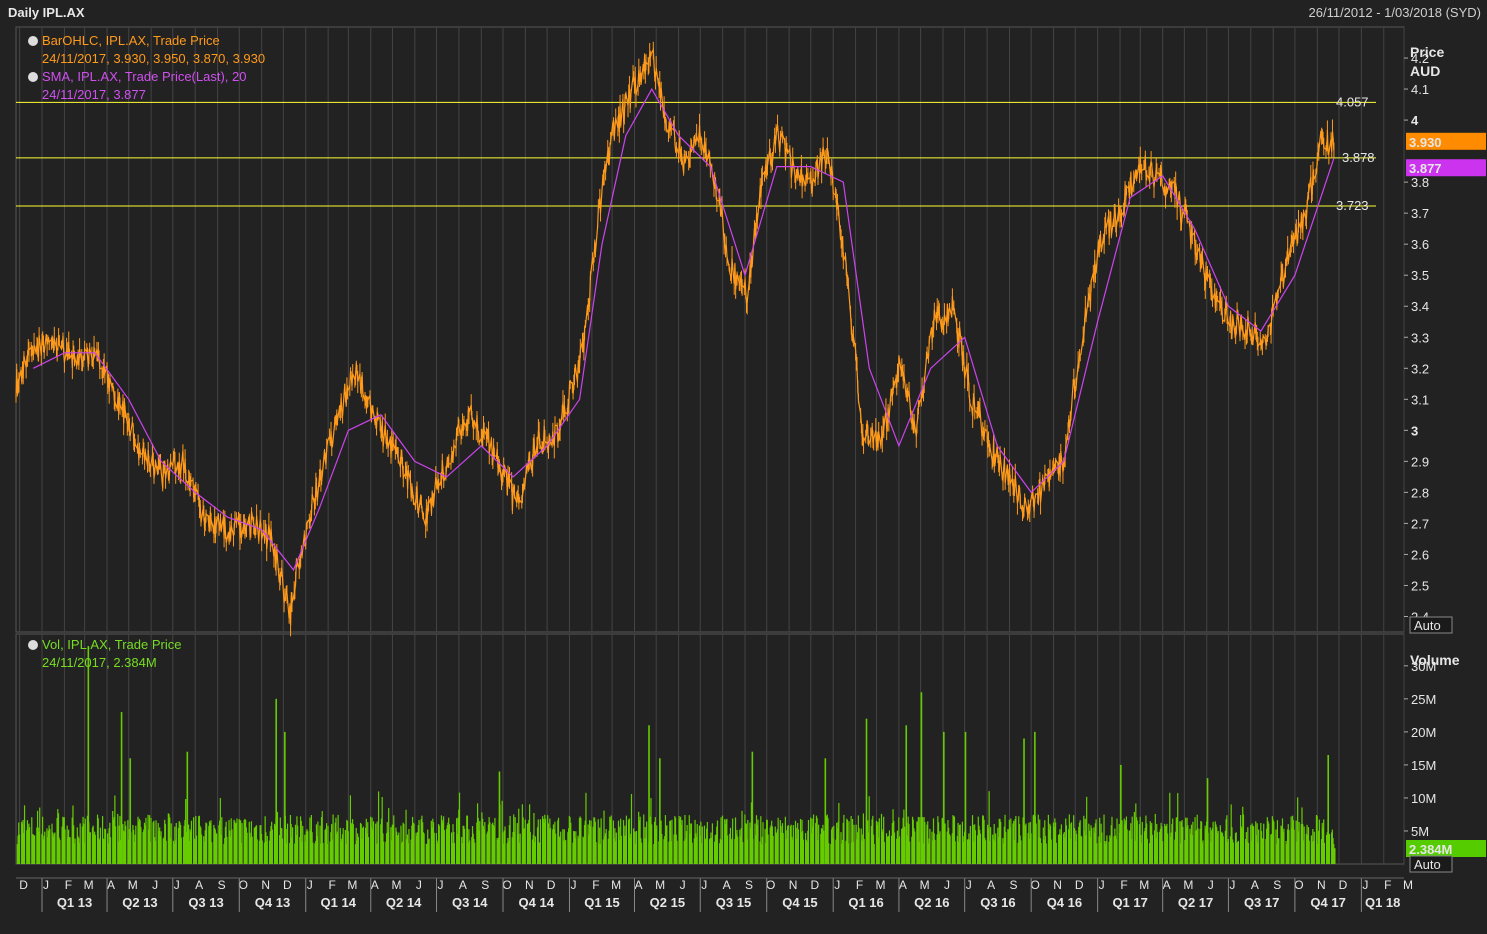  I want to click on reference-line-label: 4.057, so click(1352, 101).